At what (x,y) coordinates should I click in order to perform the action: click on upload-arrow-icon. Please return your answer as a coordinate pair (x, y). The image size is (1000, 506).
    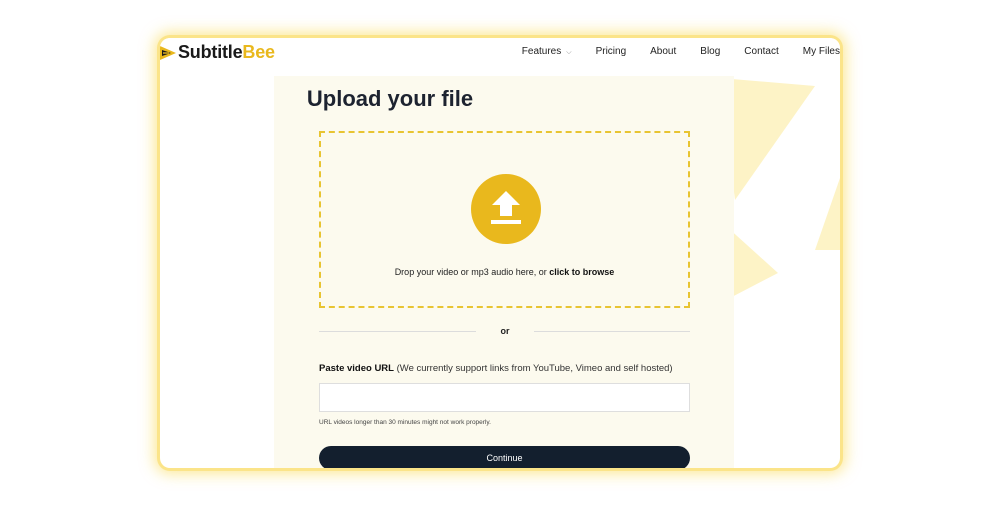
    Looking at the image, I should click on (506, 207).